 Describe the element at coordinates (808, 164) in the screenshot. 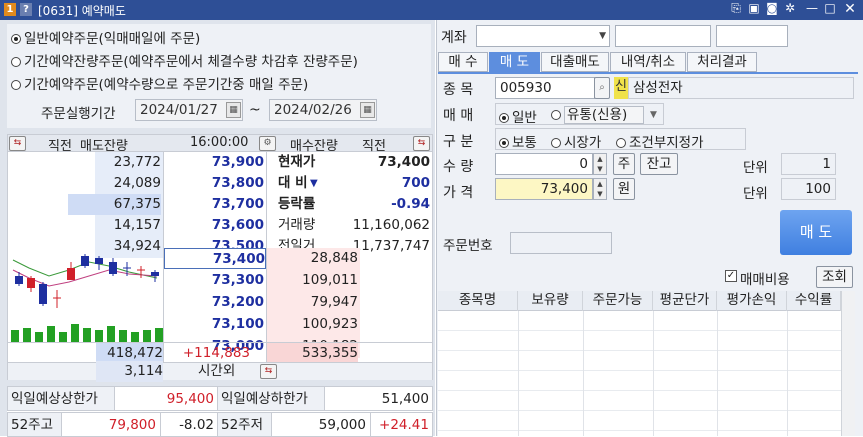

I see `unit-value-1: 1` at that location.